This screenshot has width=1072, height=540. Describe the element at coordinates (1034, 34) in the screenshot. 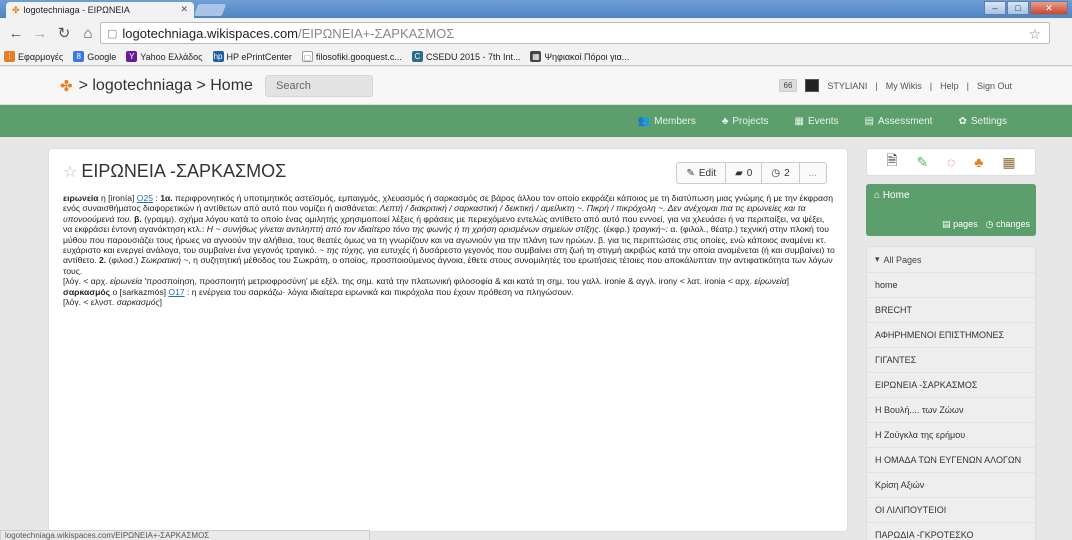

I see `bookmark-star-icon: ☆` at that location.